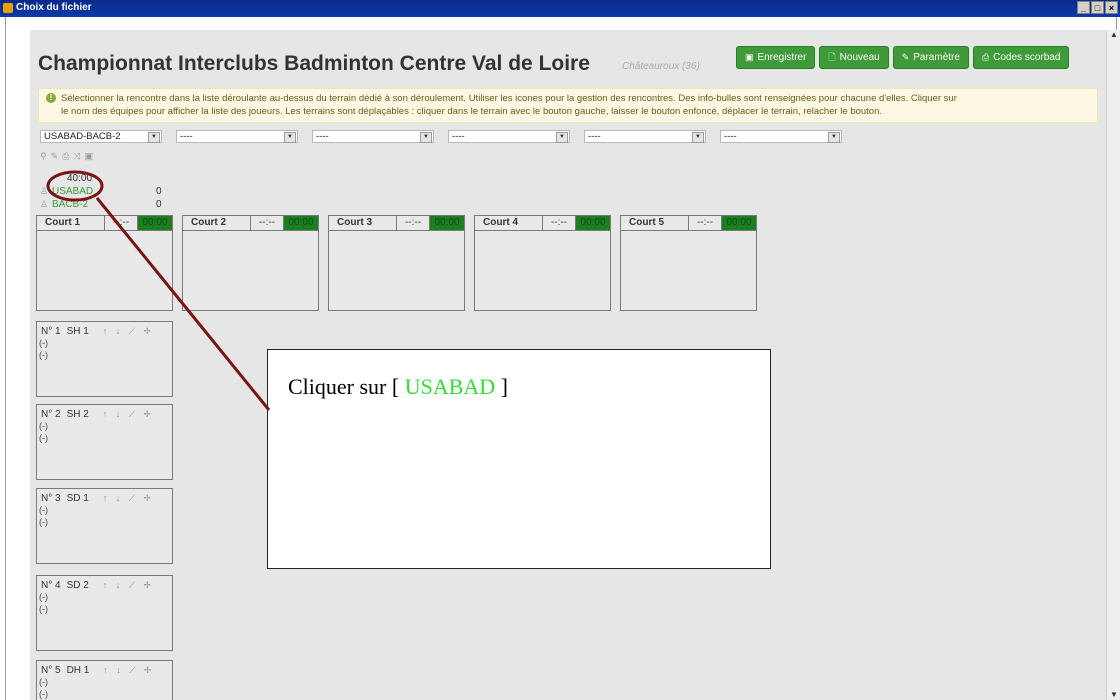  I want to click on image-icon: ▣, so click(89, 156).